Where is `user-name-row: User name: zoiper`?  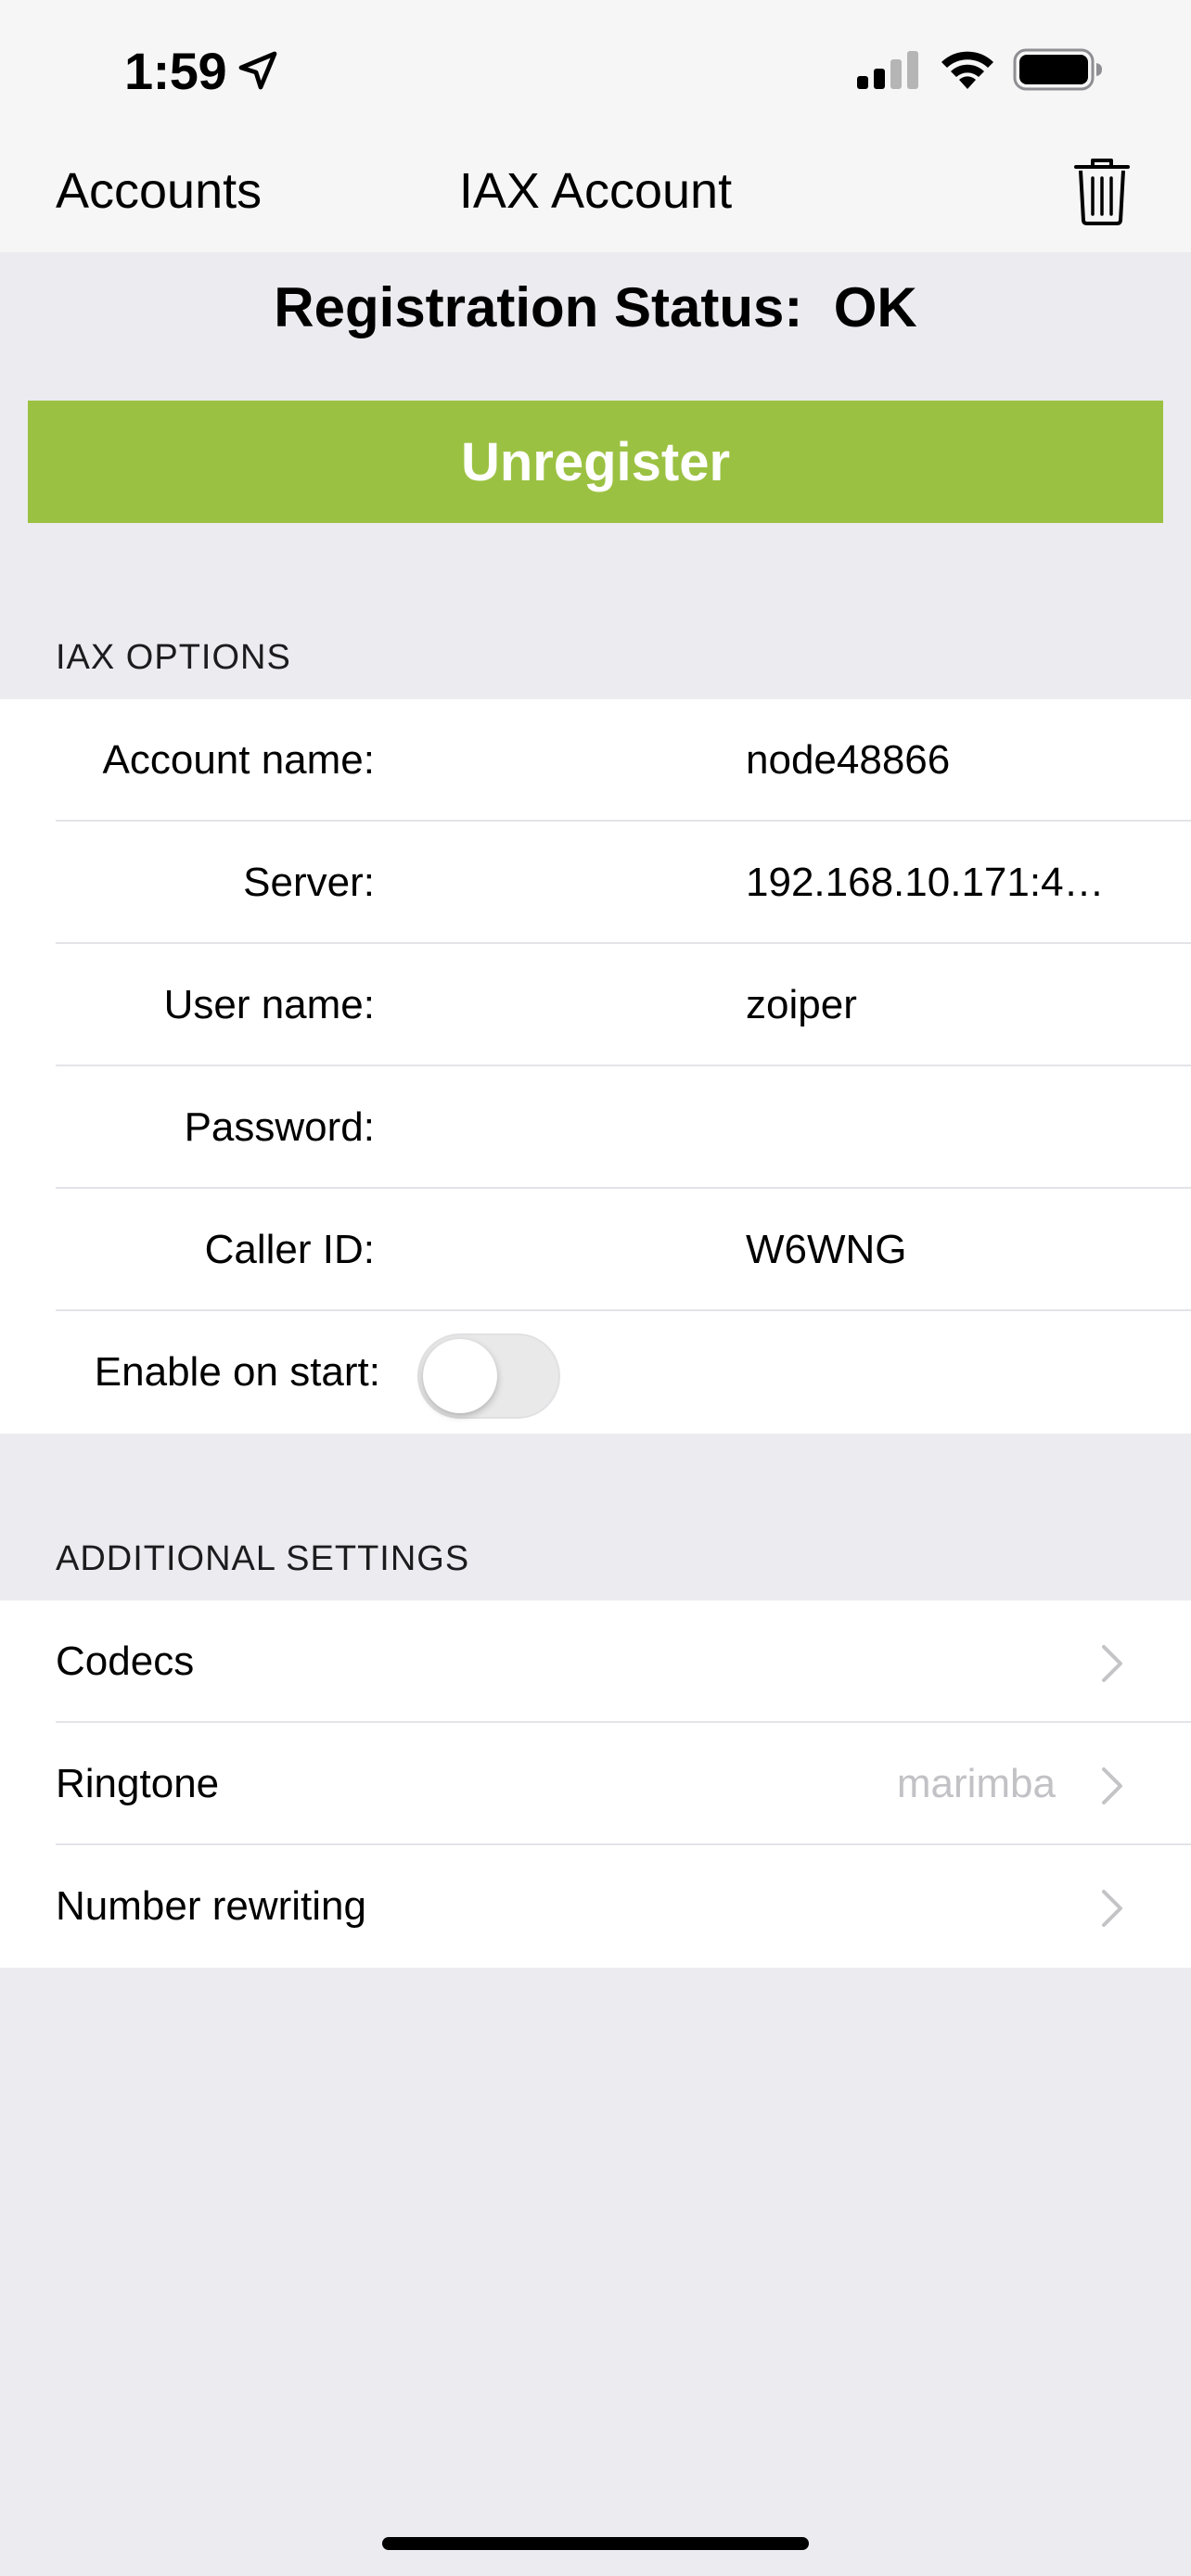 user-name-row: User name: zoiper is located at coordinates (595, 1005).